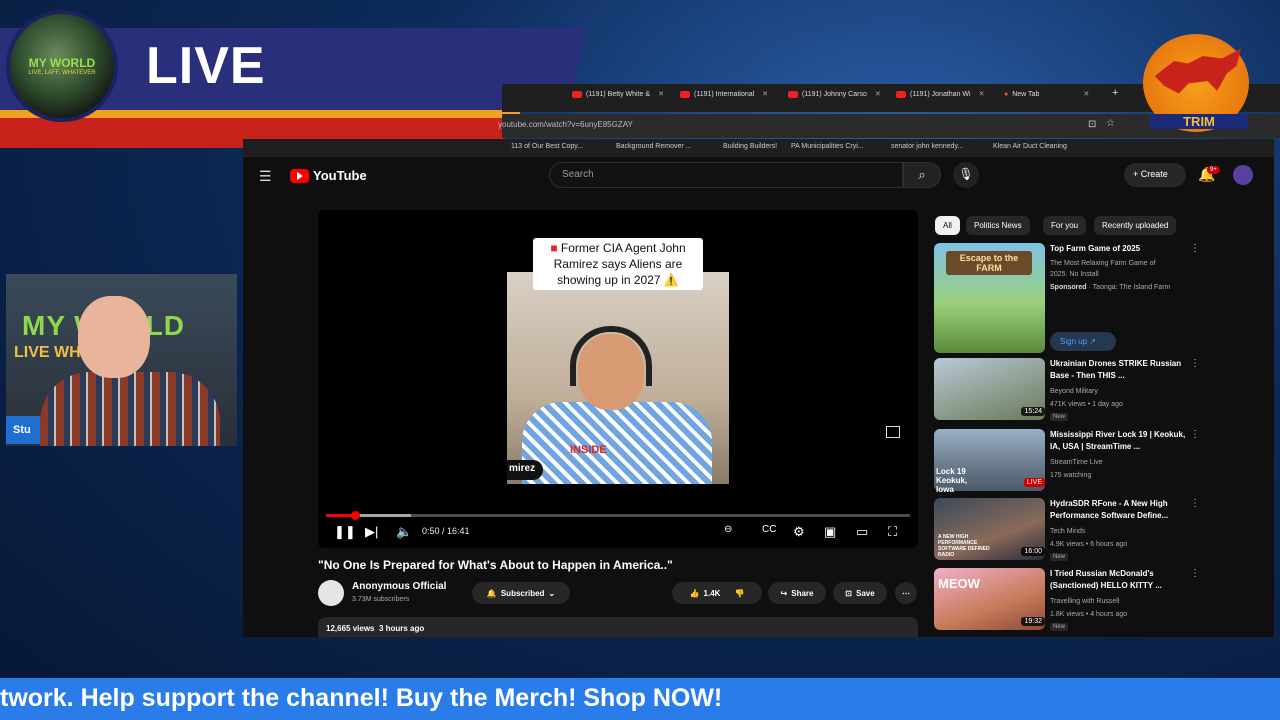 This screenshot has width=1280, height=720. Describe the element at coordinates (1083, 341) in the screenshot. I see `sign-up-button: Sign up ↗` at that location.